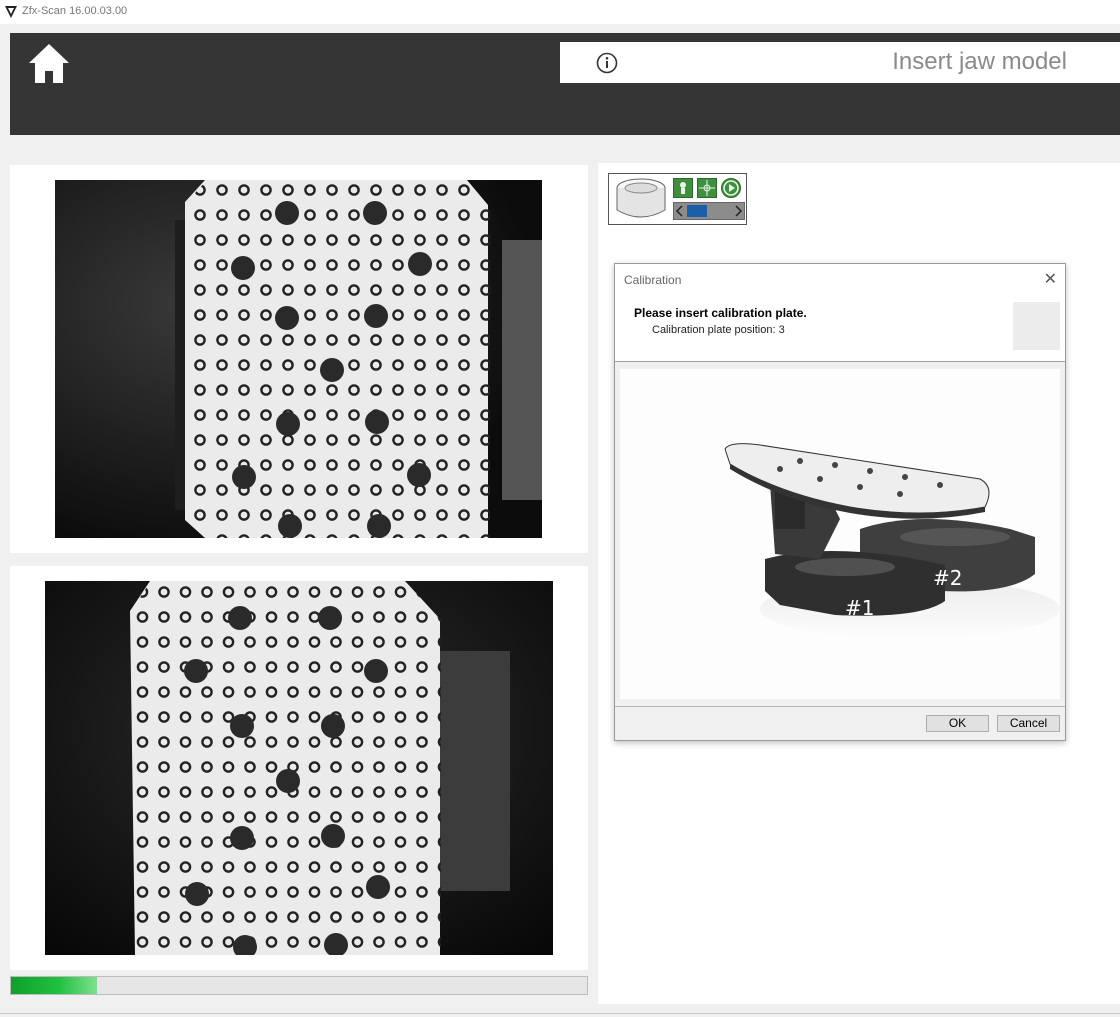 The image size is (1120, 1017). I want to click on close-icon: ✕, so click(1050, 279).